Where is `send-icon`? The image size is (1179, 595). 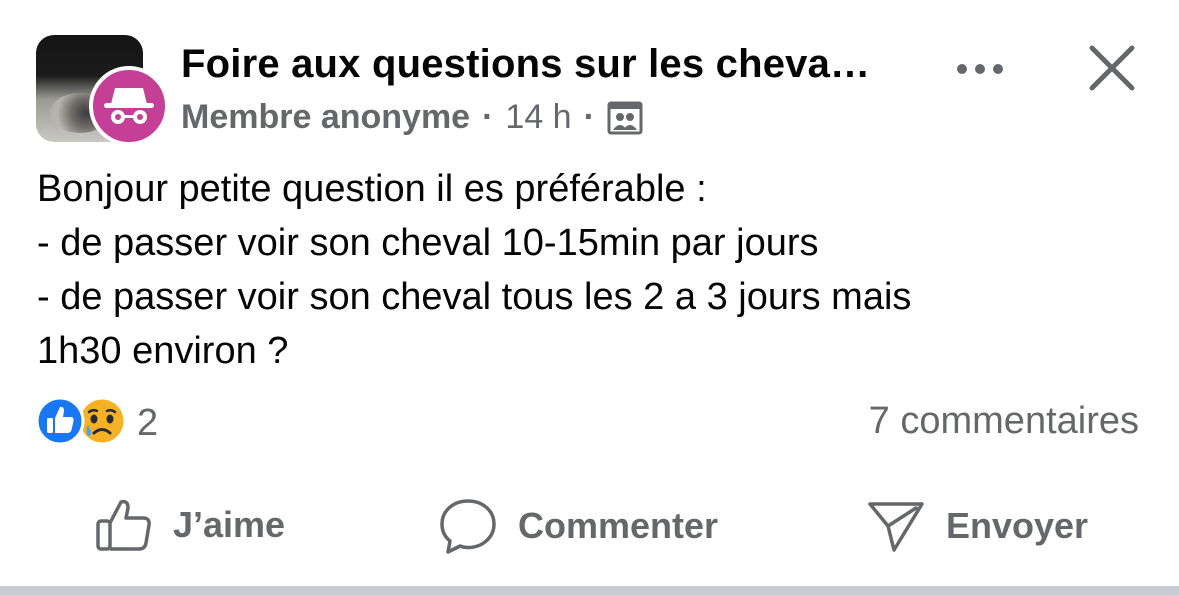 send-icon is located at coordinates (896, 527).